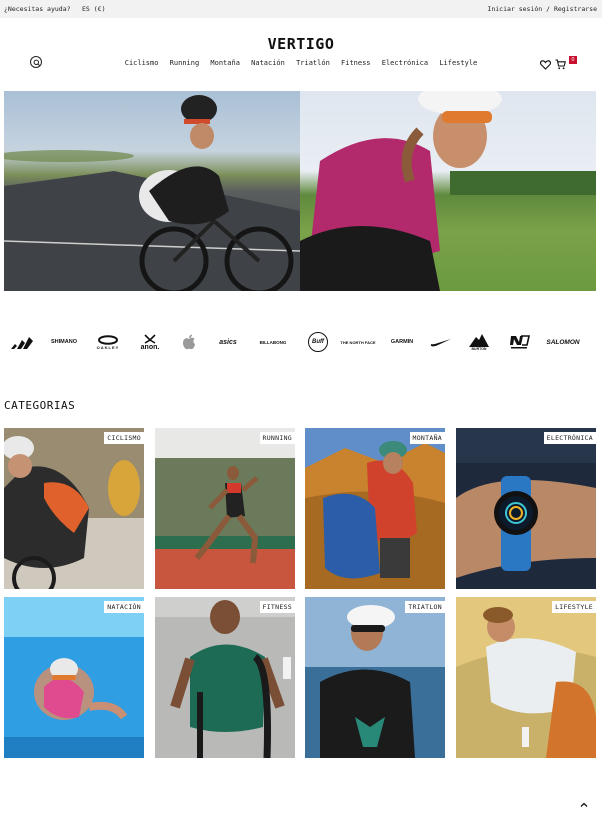 The image size is (602, 816). What do you see at coordinates (225, 63) in the screenshot?
I see `nav-item-montana: Montaña` at bounding box center [225, 63].